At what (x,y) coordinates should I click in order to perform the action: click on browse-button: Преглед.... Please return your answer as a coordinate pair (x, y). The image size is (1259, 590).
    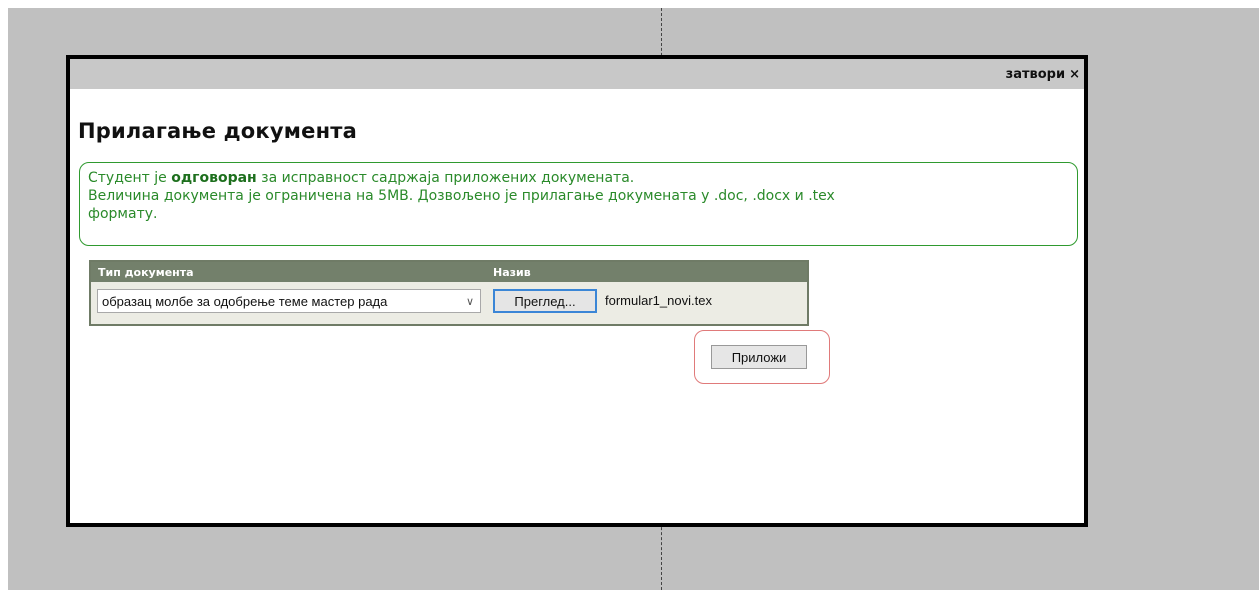
    Looking at the image, I should click on (545, 301).